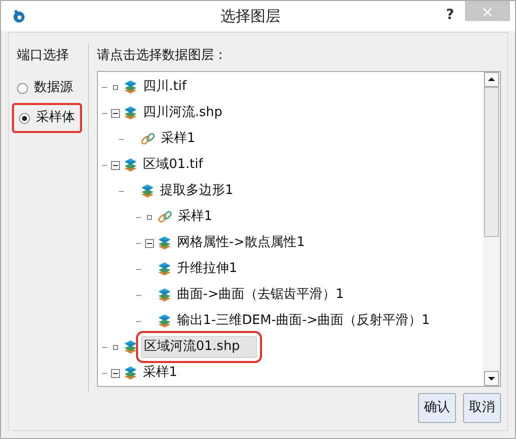 This screenshot has width=516, height=439. I want to click on radio-option: 采样体, so click(47, 118).